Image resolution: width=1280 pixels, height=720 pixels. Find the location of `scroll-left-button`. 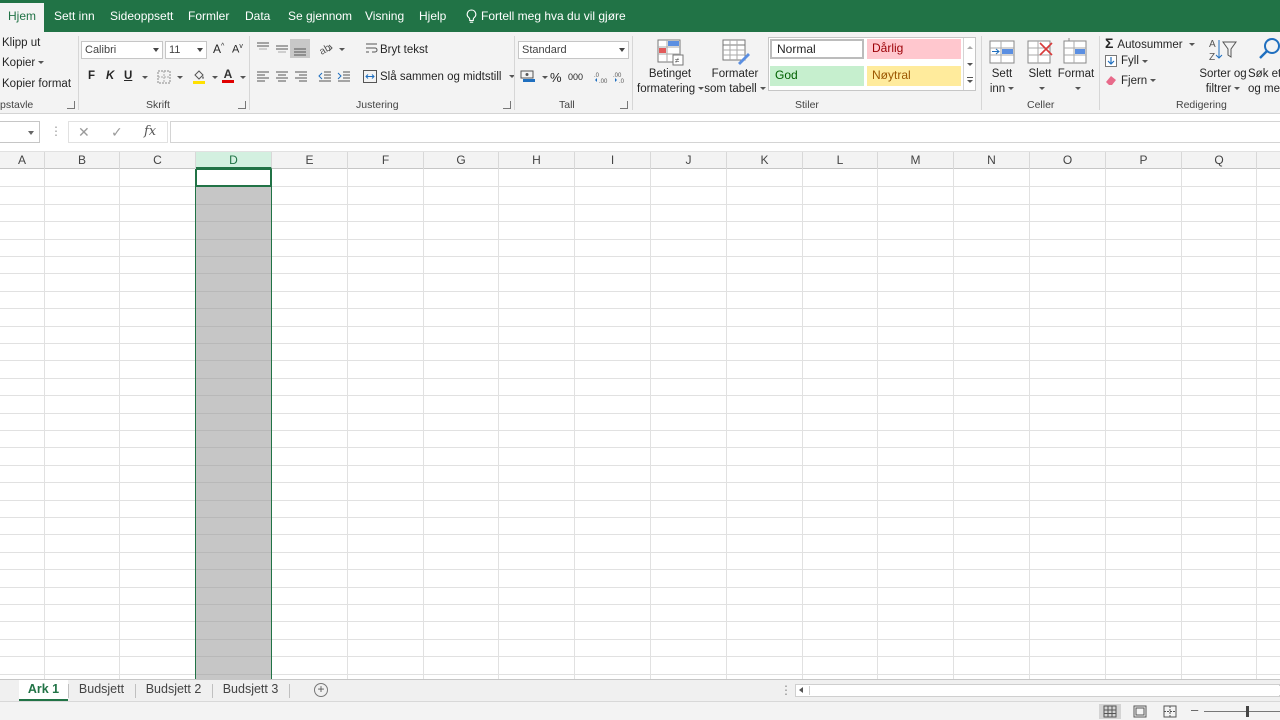

scroll-left-button is located at coordinates (802, 690).